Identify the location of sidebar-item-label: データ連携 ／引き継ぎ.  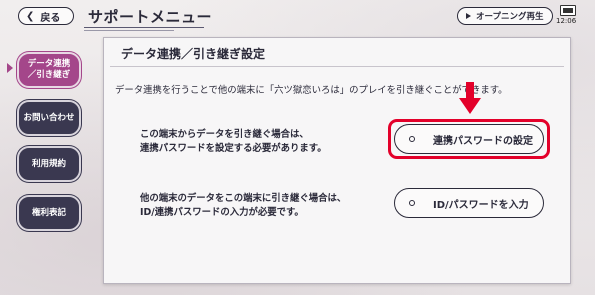
(49, 69).